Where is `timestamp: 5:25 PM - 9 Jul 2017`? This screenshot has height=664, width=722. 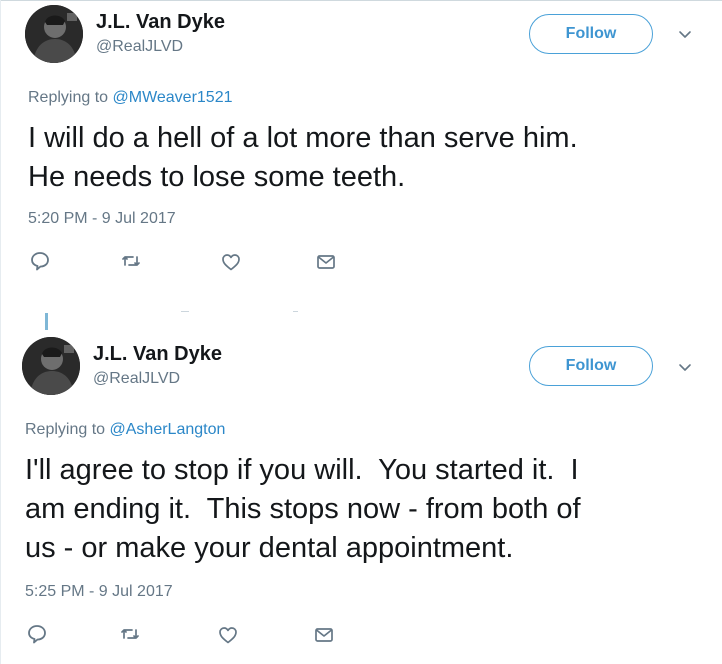
timestamp: 5:25 PM - 9 Jul 2017 is located at coordinates (99, 592).